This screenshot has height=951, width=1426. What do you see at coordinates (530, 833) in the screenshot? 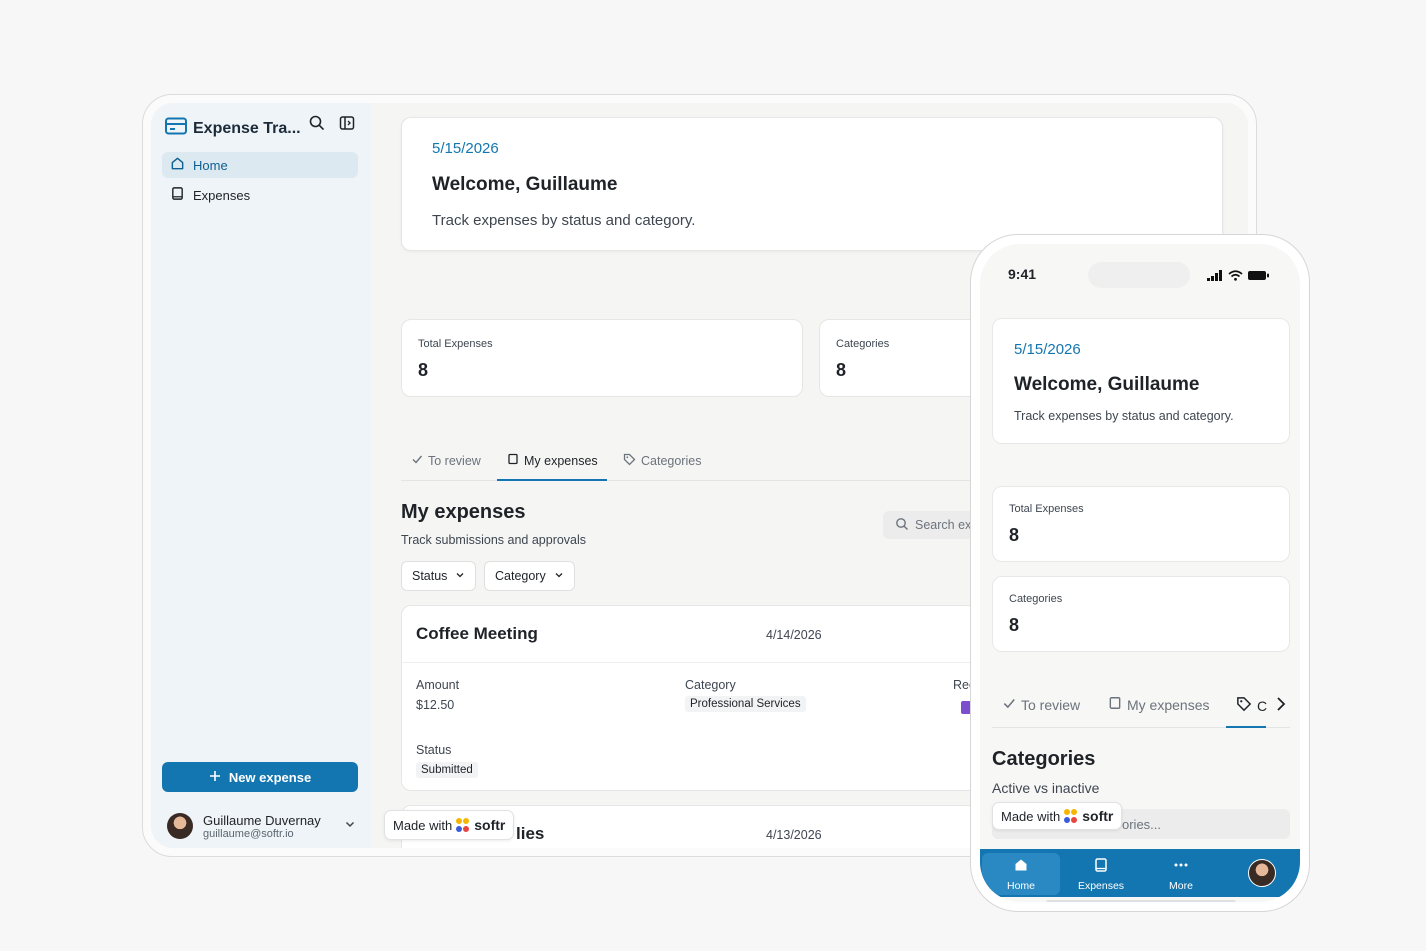
I see `expense-title: lies` at bounding box center [530, 833].